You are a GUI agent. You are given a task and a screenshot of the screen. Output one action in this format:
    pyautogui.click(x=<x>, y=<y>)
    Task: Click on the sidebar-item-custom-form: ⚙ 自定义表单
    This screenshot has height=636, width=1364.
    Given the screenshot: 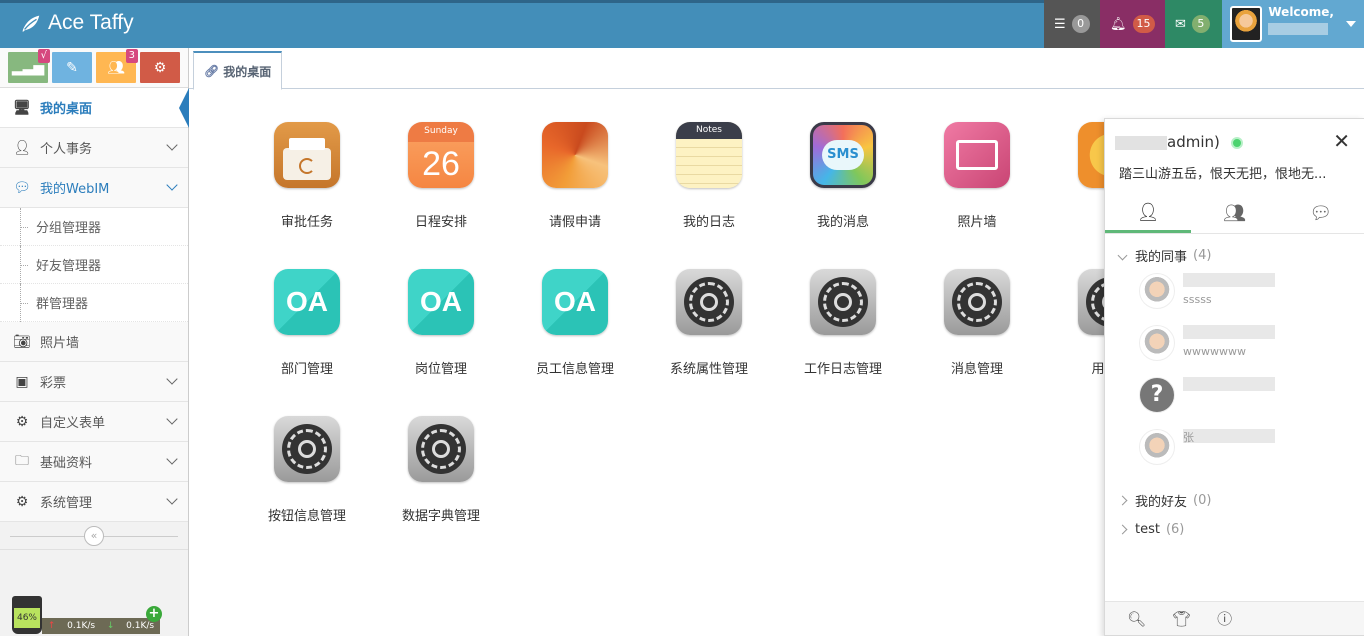 What is the action you would take?
    pyautogui.click(x=94, y=422)
    